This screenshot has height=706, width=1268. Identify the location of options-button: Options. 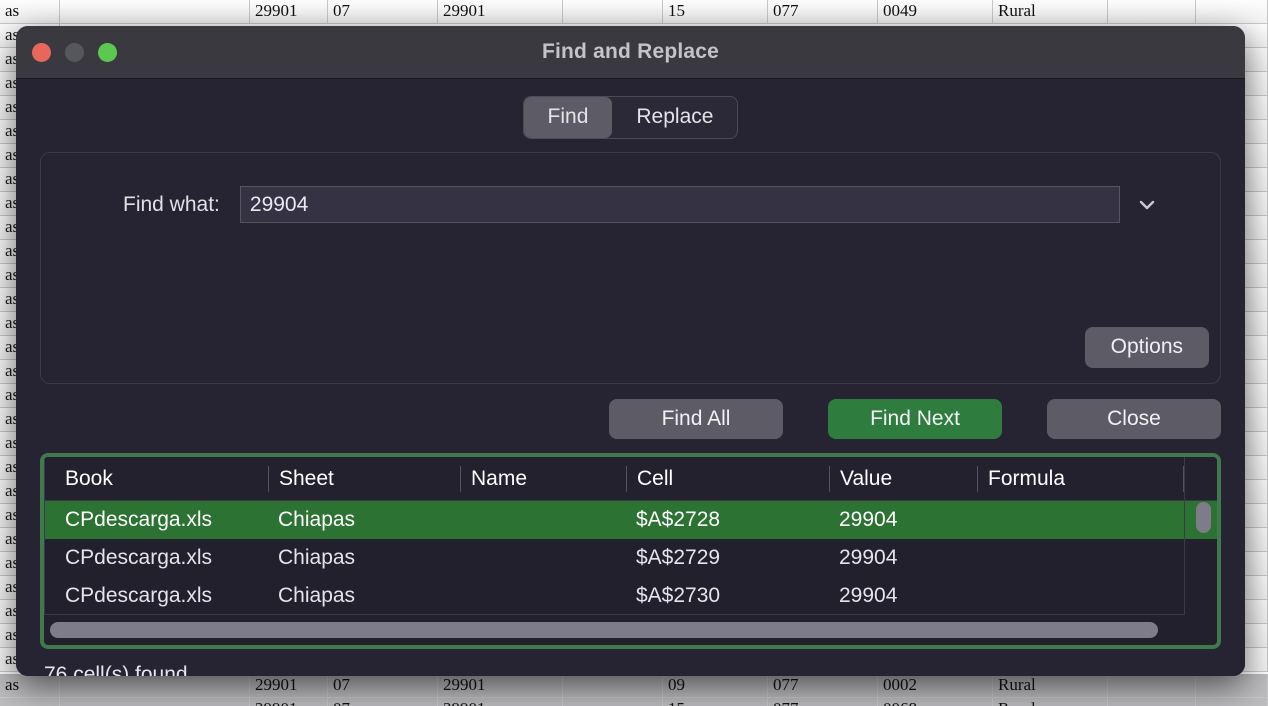
(1146, 347).